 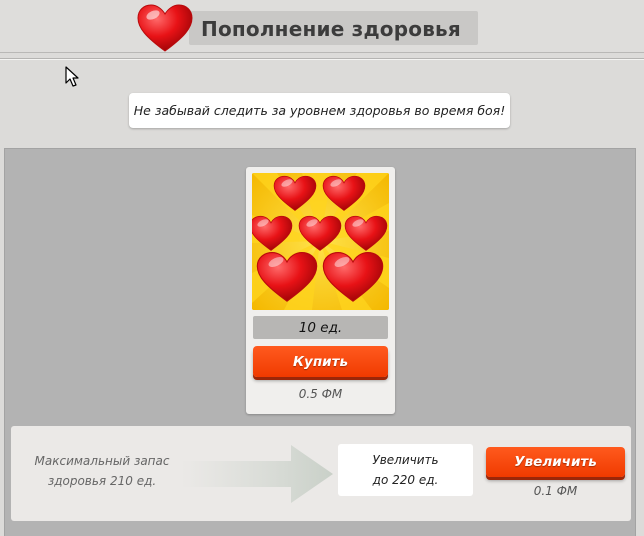 I want to click on hearts-pack-icon, so click(x=320, y=241).